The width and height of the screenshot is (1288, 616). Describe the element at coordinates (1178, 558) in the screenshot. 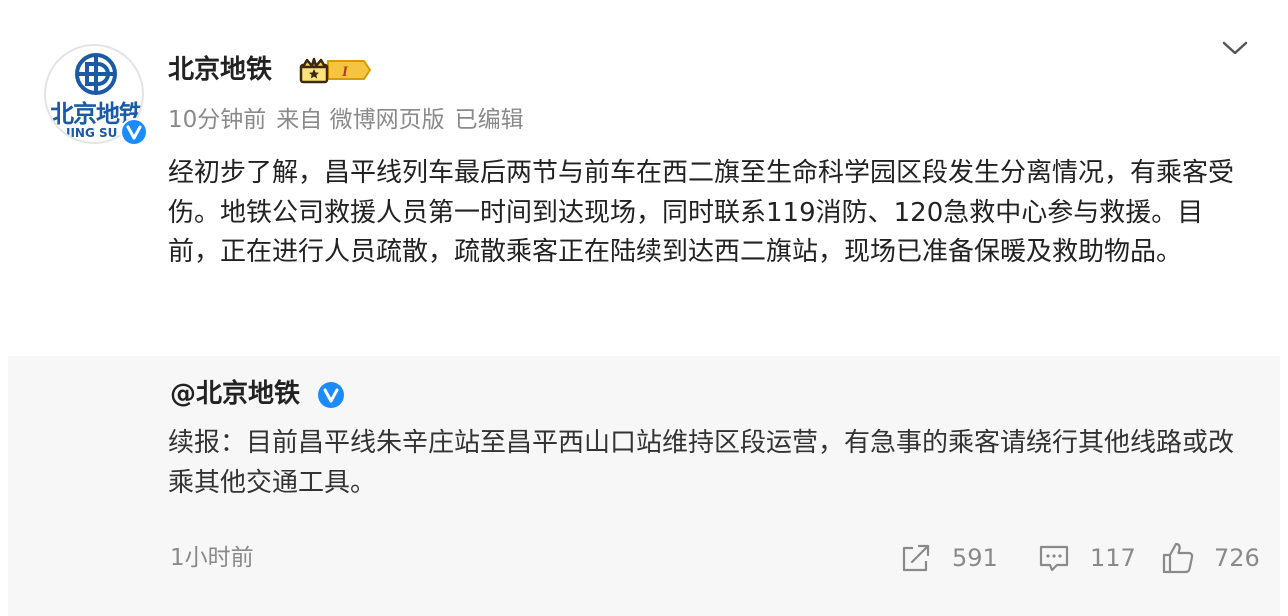

I see `thumbs-up-icon` at that location.